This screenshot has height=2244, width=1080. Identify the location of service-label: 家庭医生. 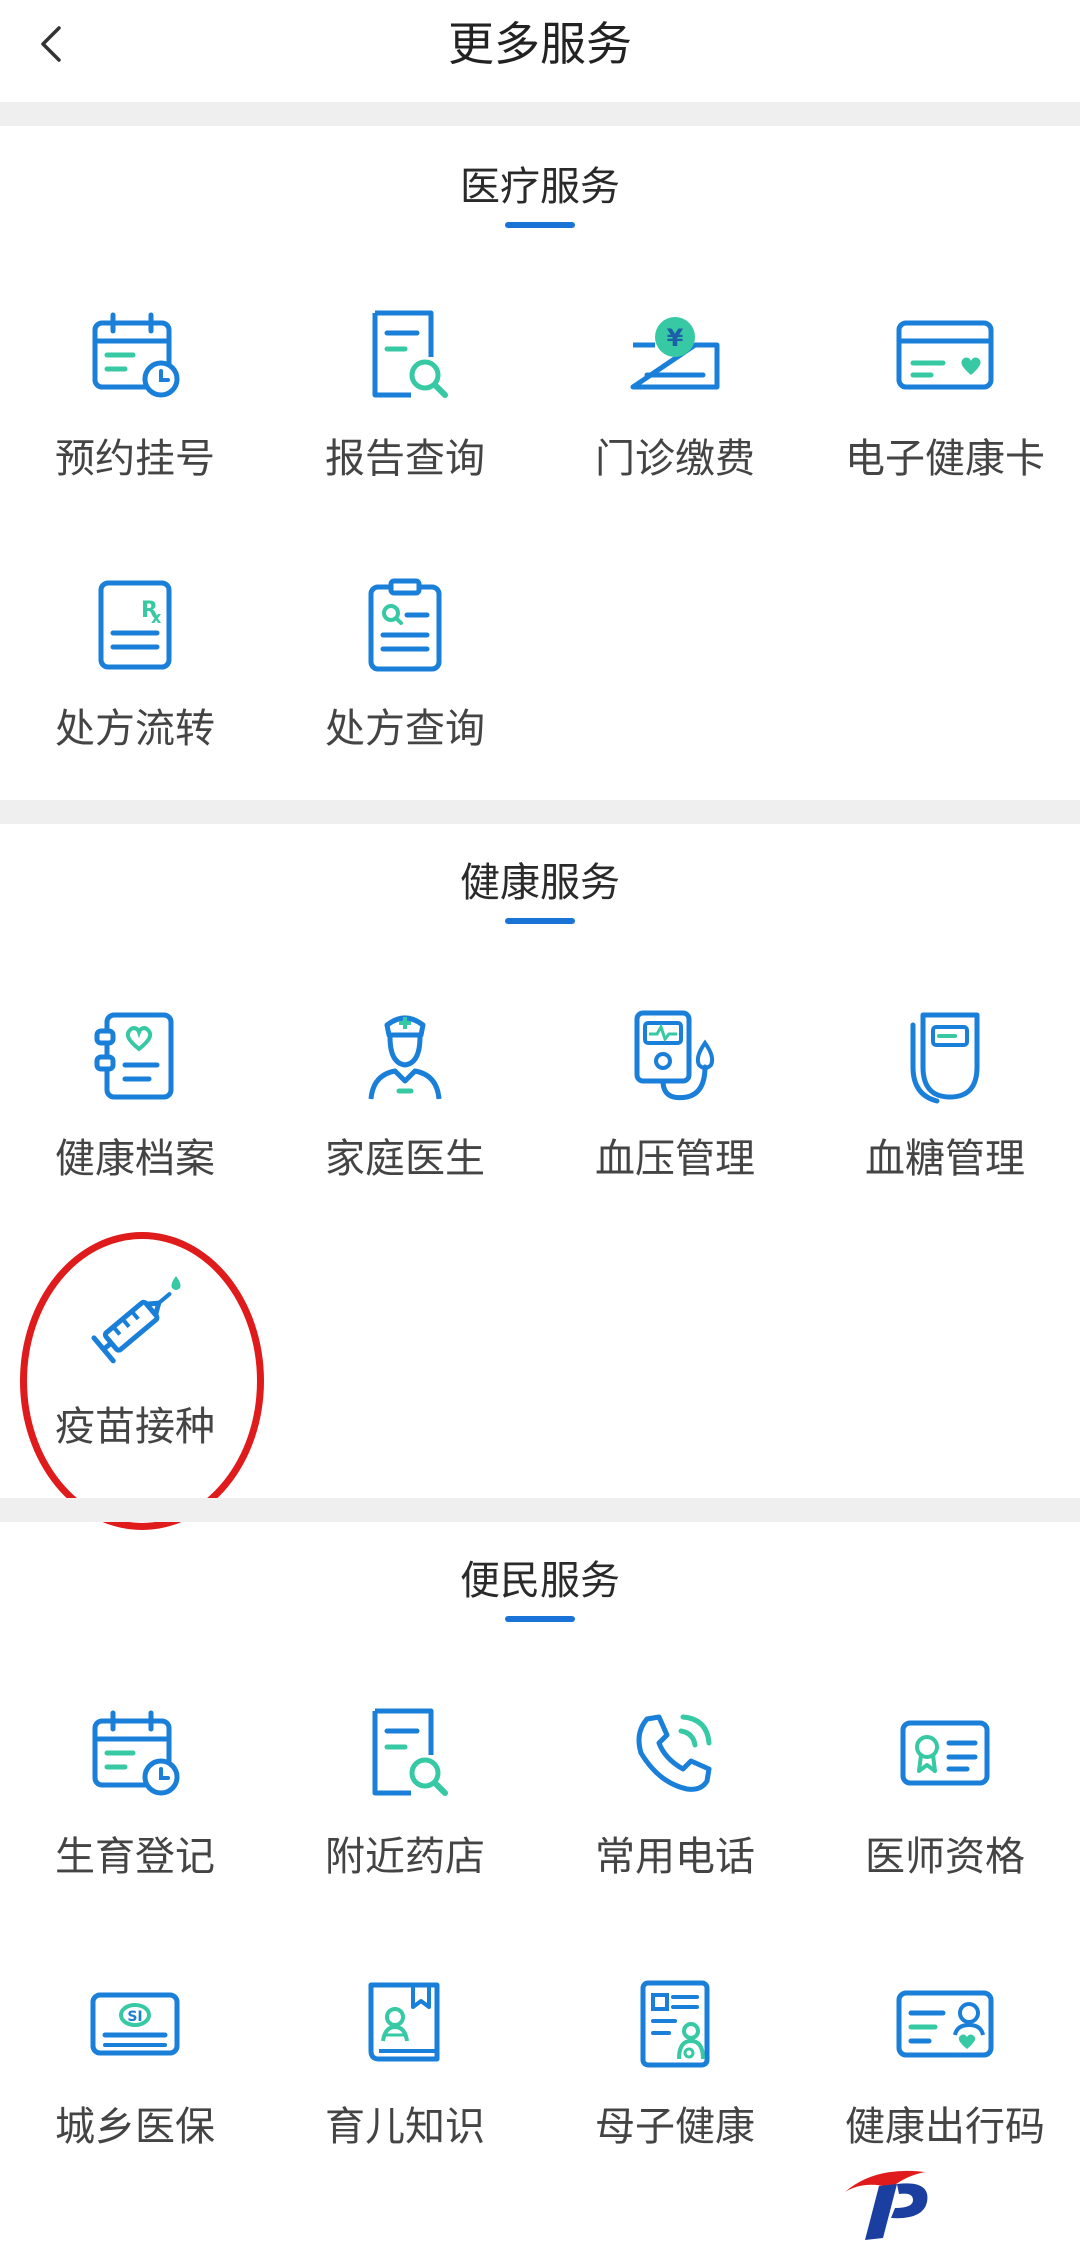
(405, 1159).